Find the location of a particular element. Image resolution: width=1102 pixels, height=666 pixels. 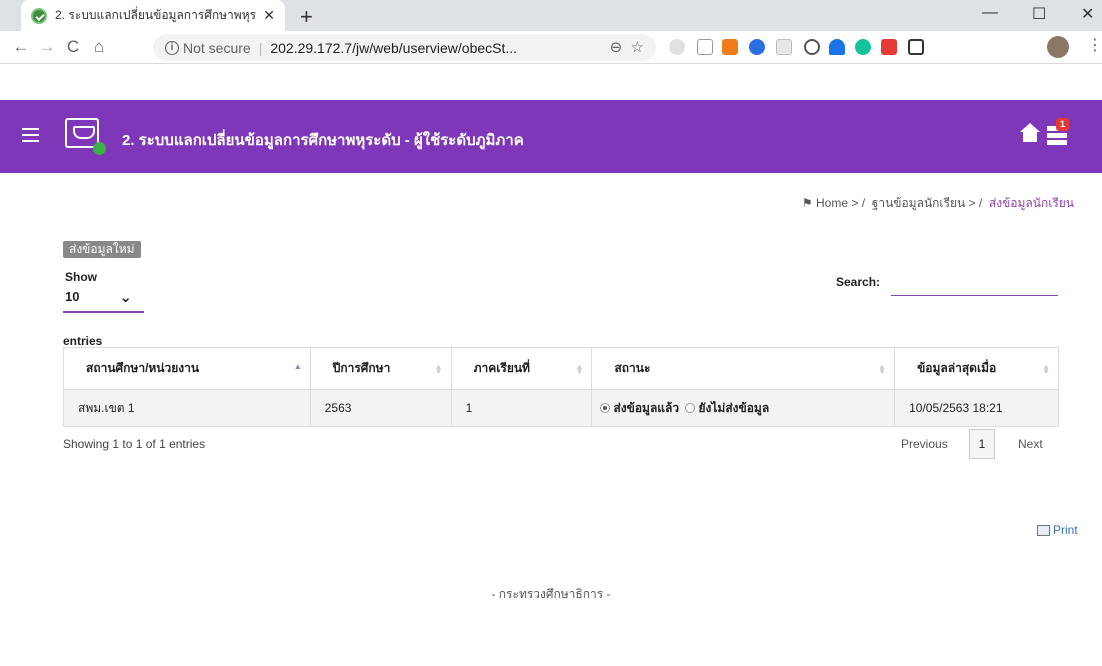

info-icon: i is located at coordinates (172, 47).